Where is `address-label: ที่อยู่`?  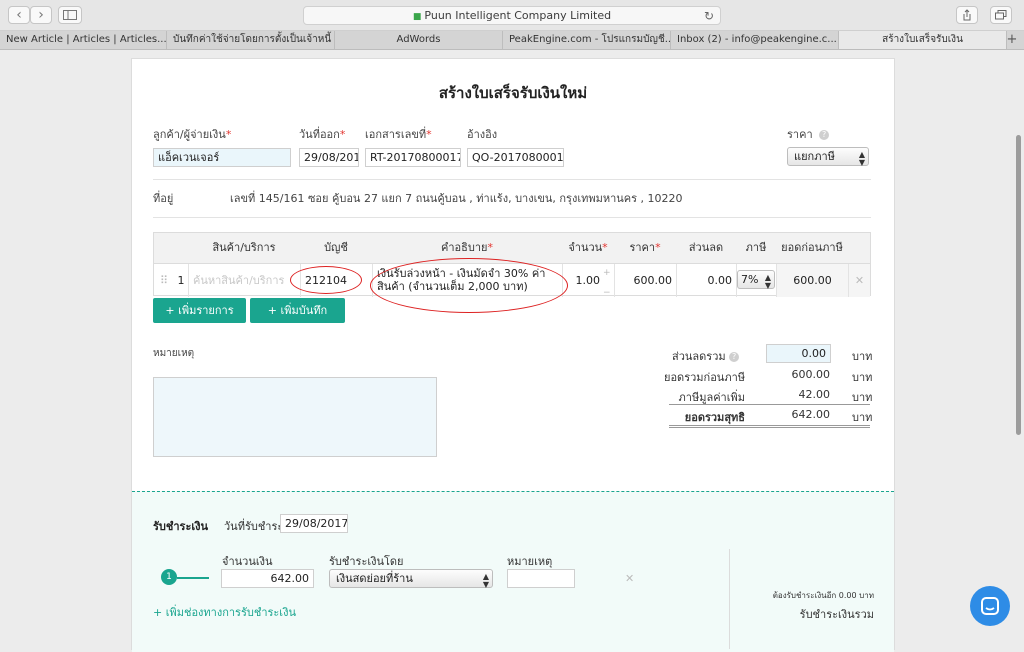
address-label: ที่อยู่ is located at coordinates (163, 198).